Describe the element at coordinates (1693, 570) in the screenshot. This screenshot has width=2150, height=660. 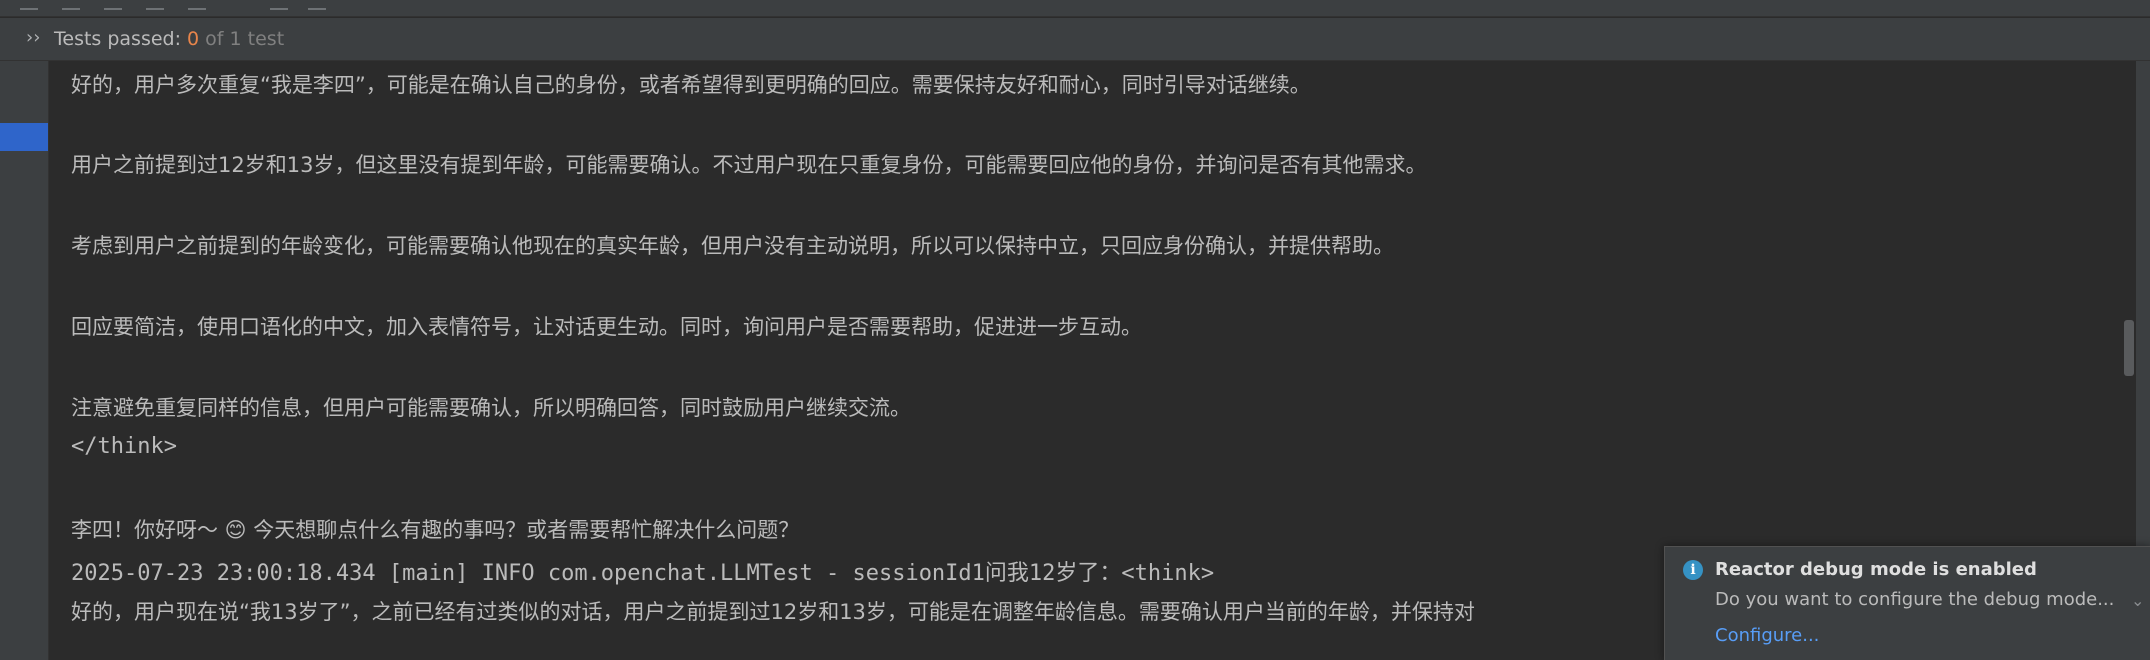
I see `info-icon: i` at that location.